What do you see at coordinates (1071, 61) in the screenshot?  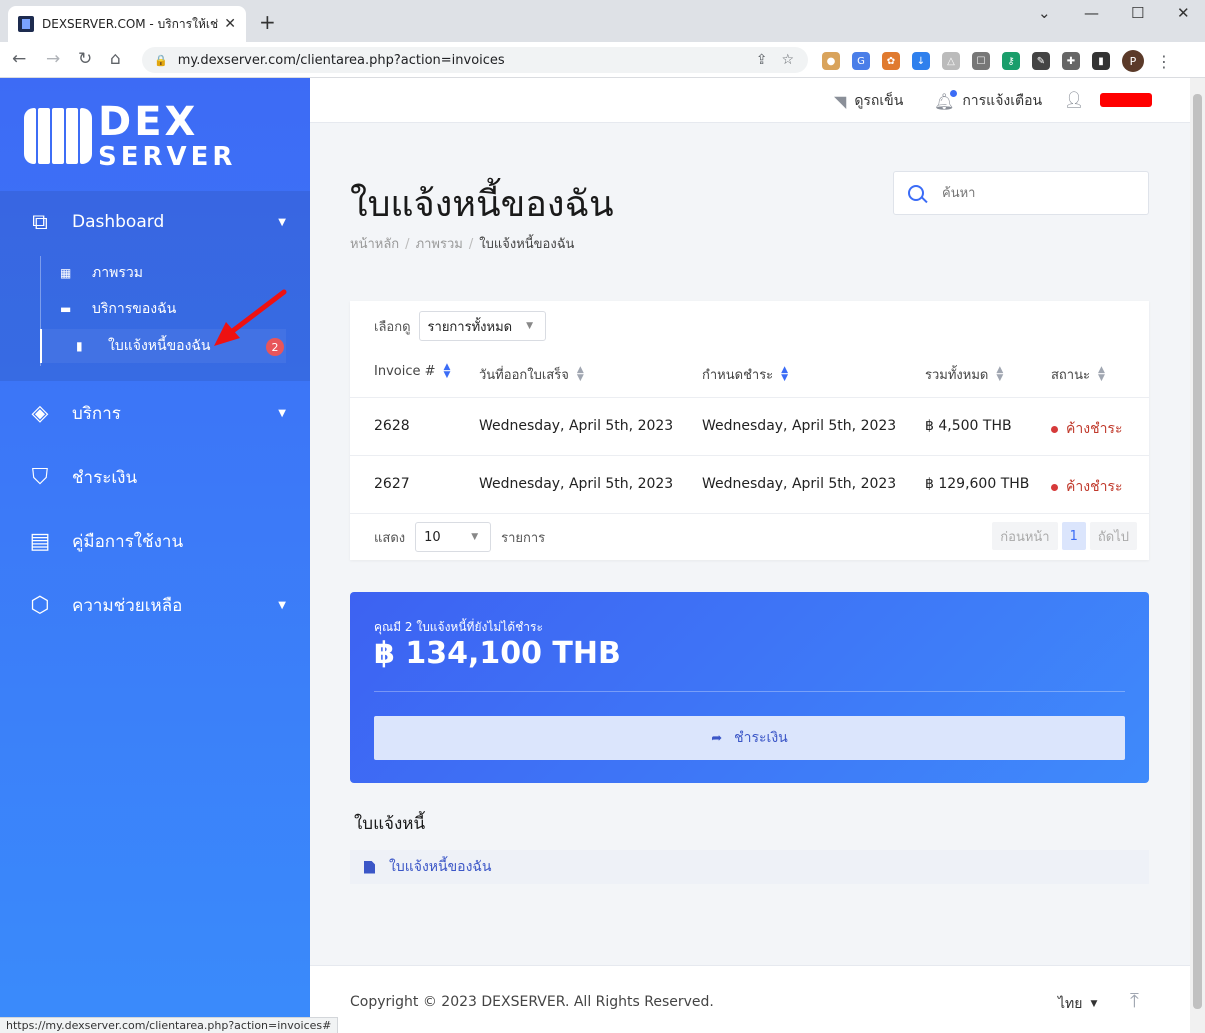 I see `puzzle-extensions-icon: ✚` at bounding box center [1071, 61].